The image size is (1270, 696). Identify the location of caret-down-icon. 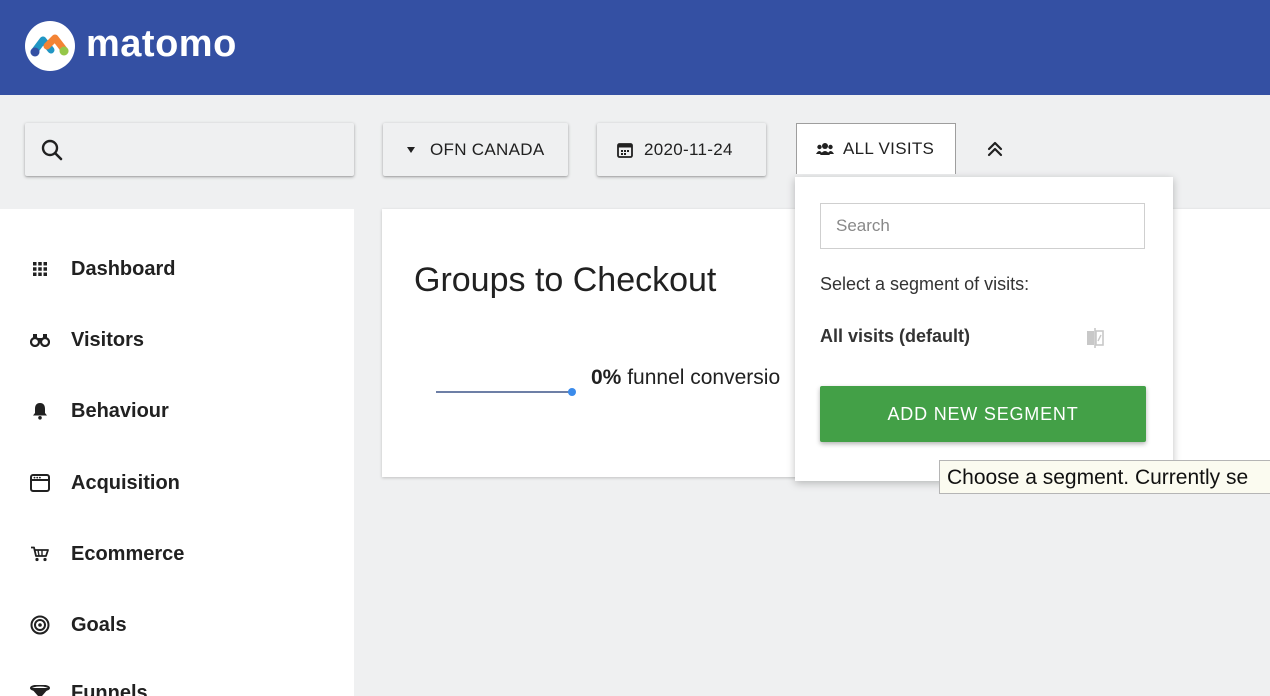
(411, 149).